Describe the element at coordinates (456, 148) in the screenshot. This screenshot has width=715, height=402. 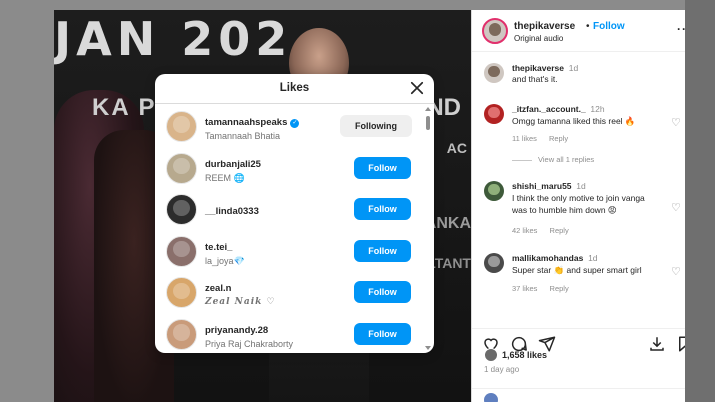
I see `video-banner-r1: AC` at that location.